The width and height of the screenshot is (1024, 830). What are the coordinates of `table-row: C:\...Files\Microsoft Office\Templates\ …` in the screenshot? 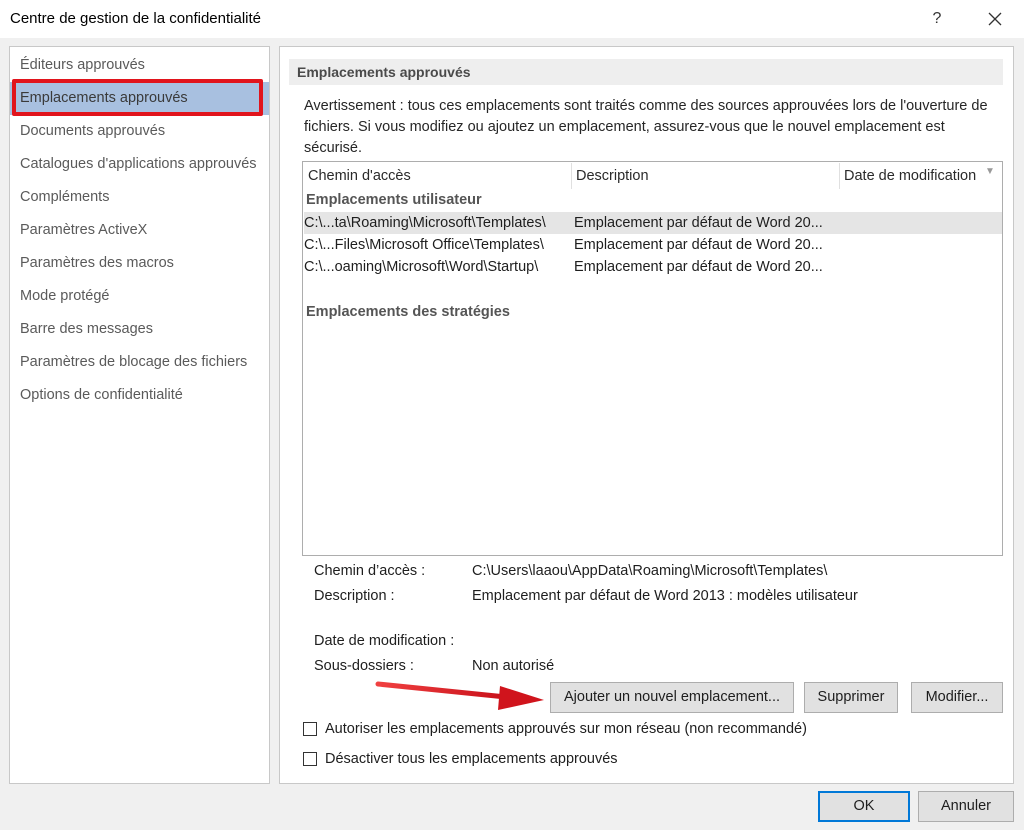 It's located at (653, 245).